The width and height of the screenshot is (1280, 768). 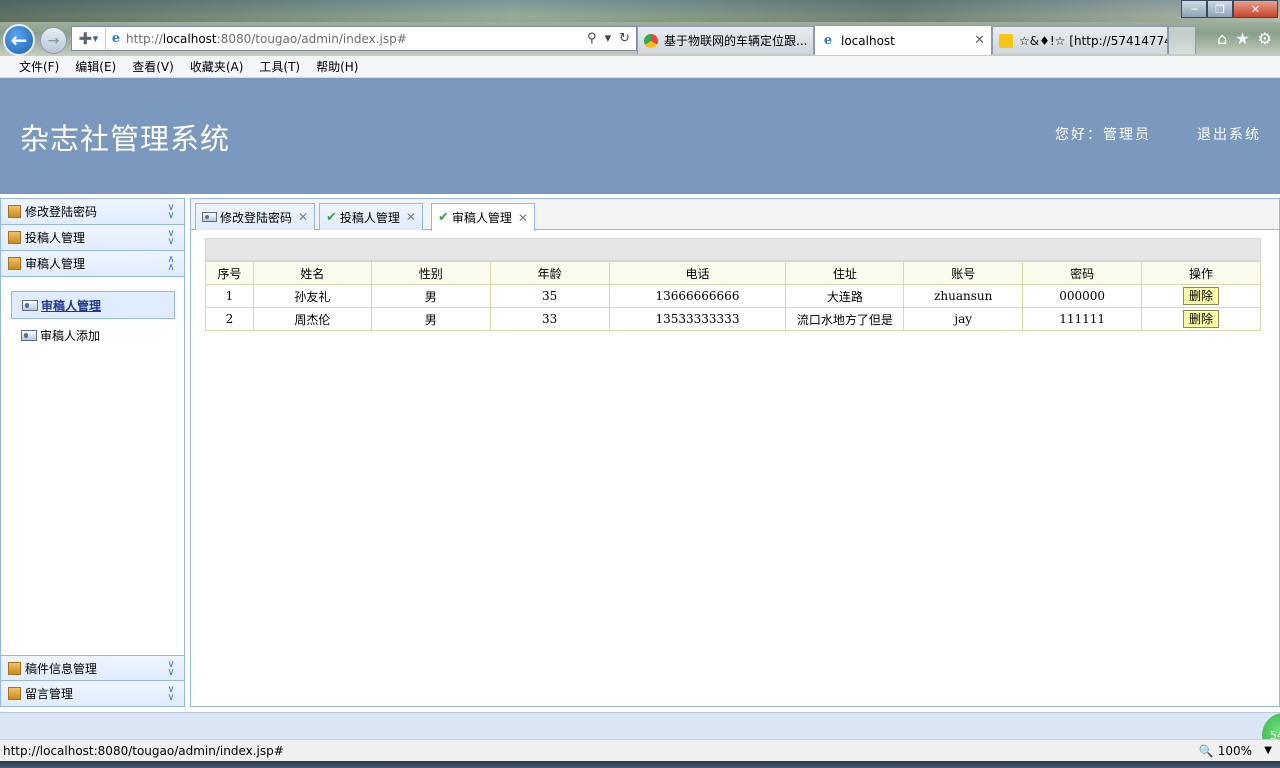 What do you see at coordinates (19, 40) in the screenshot?
I see `back-button: ←` at bounding box center [19, 40].